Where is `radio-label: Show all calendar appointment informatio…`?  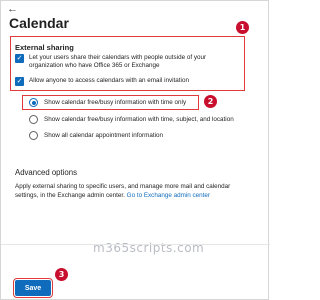 radio-label: Show all calendar appointment informatio… is located at coordinates (104, 135).